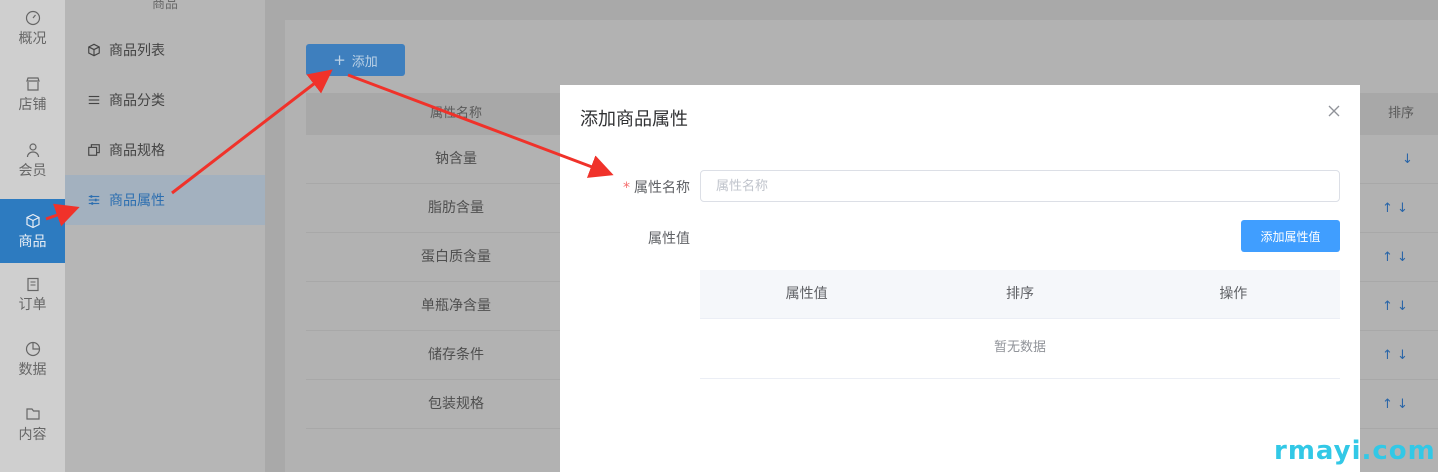 This screenshot has height=472, width=1438. I want to click on close-icon, so click(1334, 111).